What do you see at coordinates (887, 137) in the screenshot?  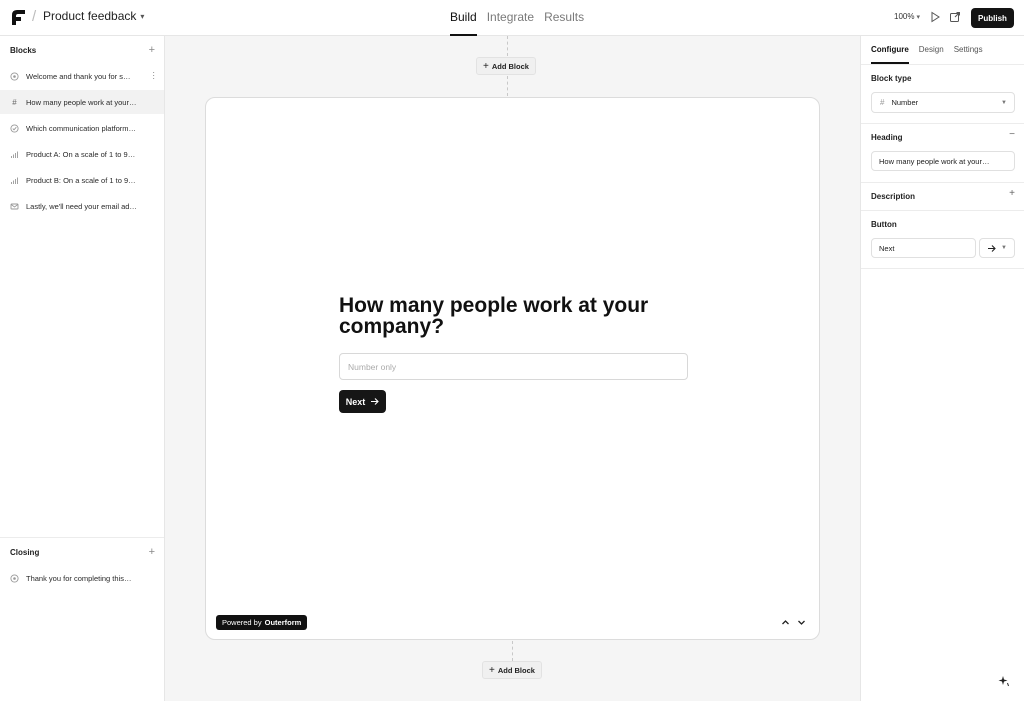 I see `heading-label: Heading` at bounding box center [887, 137].